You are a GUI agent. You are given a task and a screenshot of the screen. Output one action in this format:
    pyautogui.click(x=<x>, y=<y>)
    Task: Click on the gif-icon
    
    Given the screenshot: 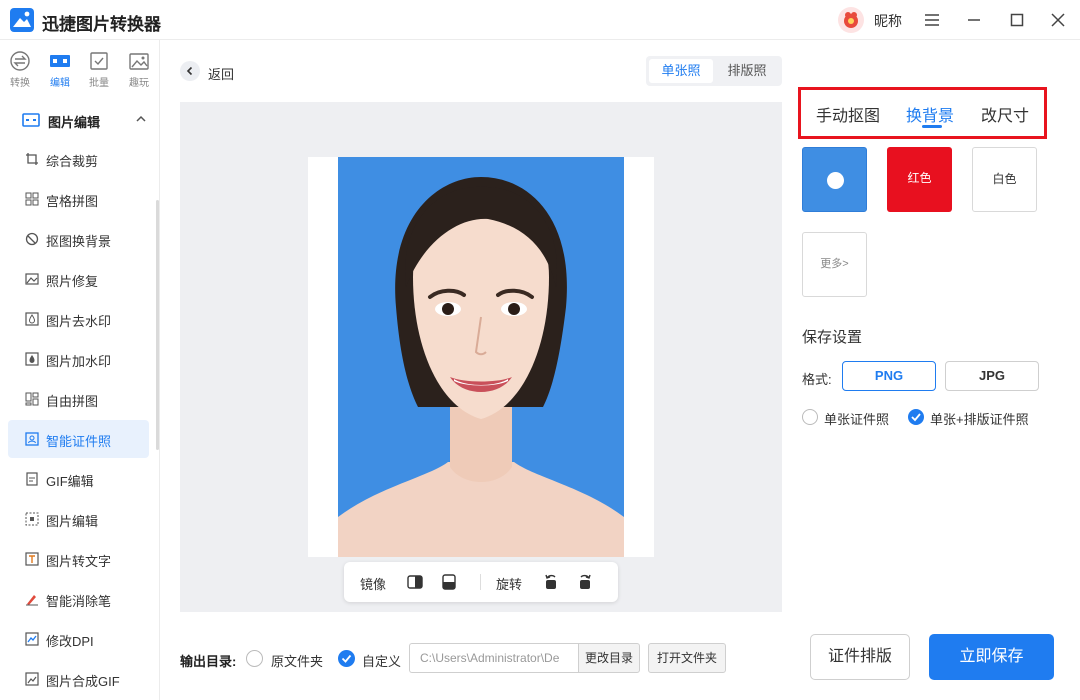 What is the action you would take?
    pyautogui.click(x=32, y=479)
    